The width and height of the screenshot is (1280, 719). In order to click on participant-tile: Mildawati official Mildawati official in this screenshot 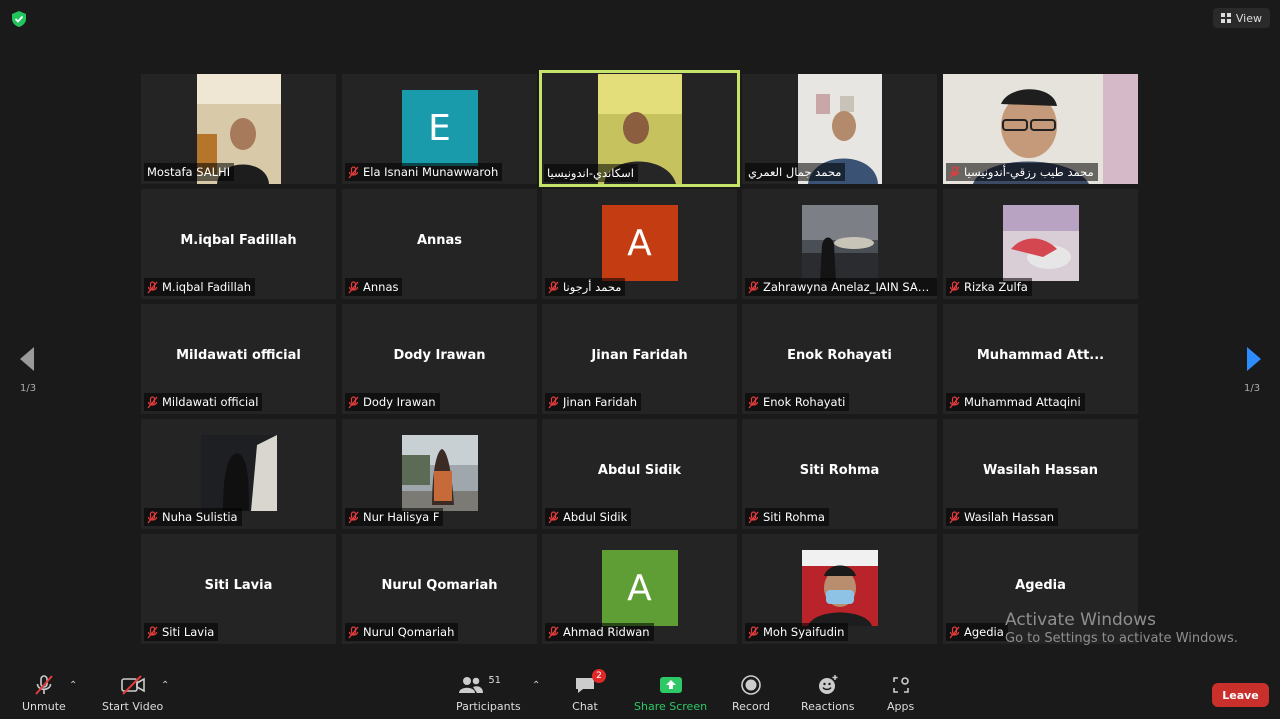, I will do `click(238, 359)`.